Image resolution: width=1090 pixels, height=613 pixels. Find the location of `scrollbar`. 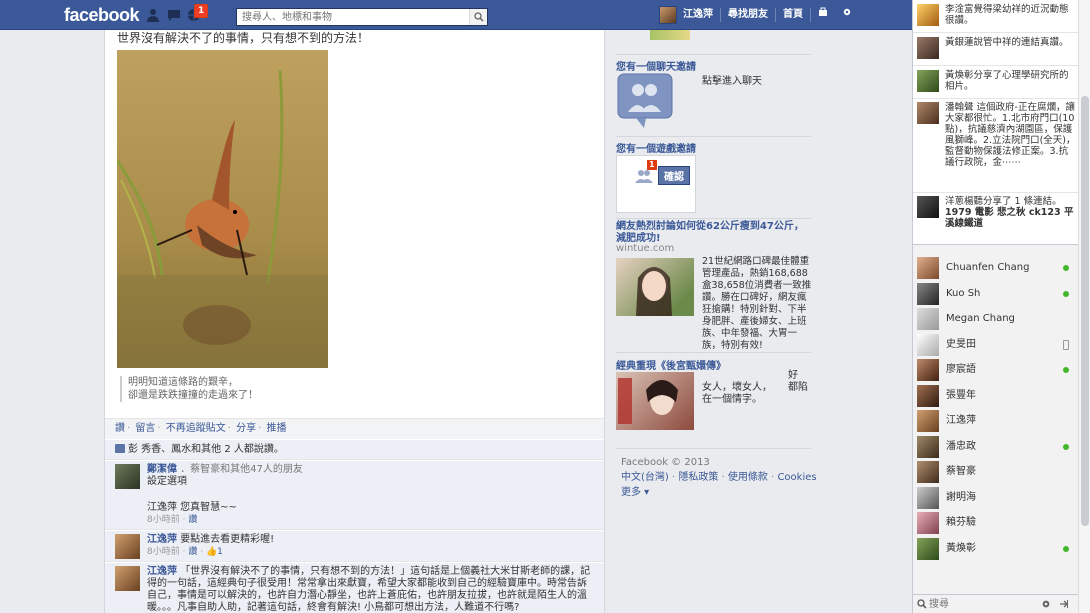

scrollbar is located at coordinates (1084, 306).